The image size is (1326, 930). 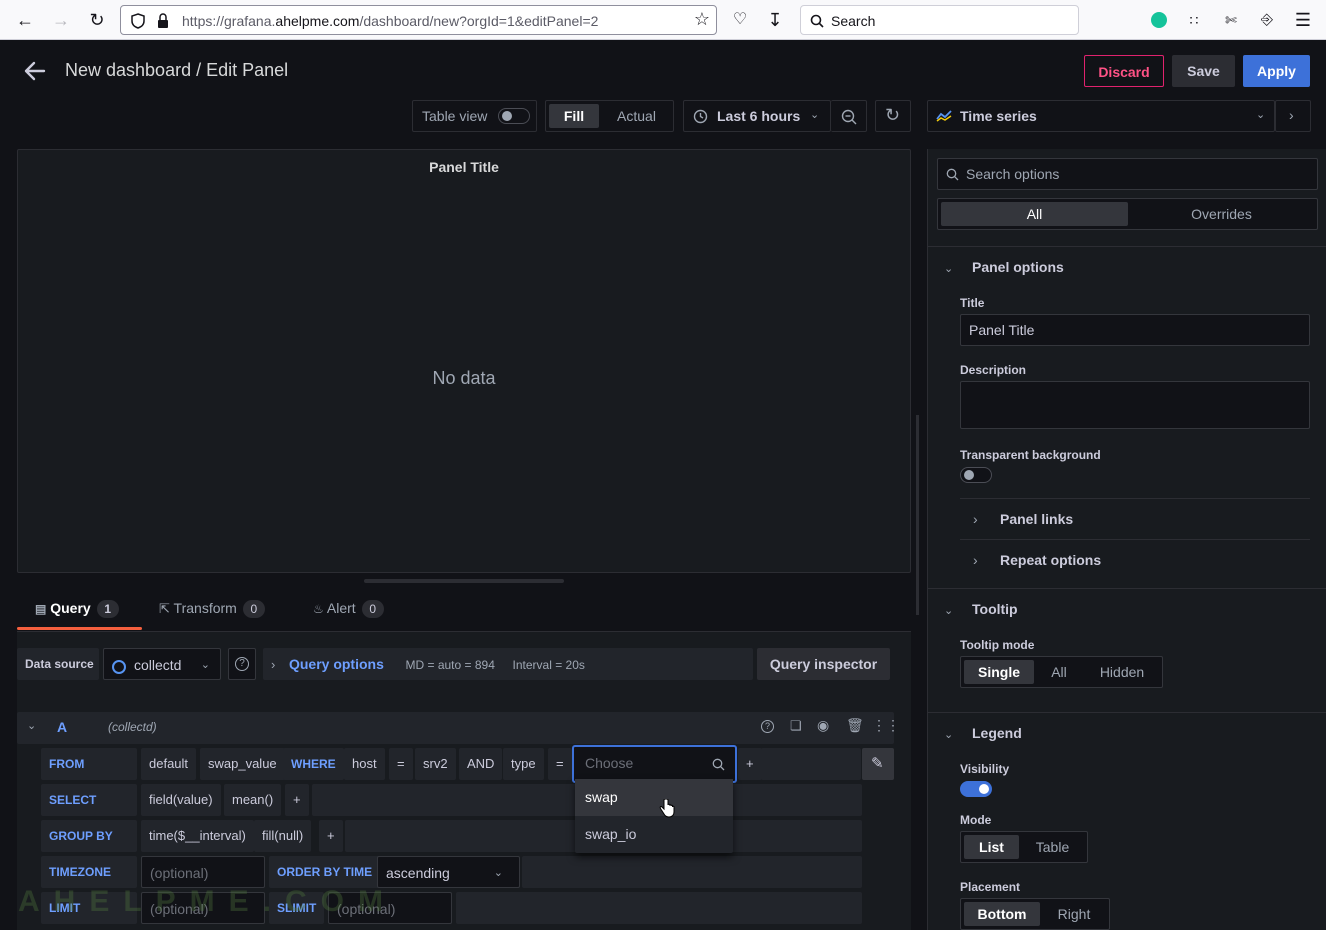 I want to click on add-select-button: +, so click(x=297, y=800).